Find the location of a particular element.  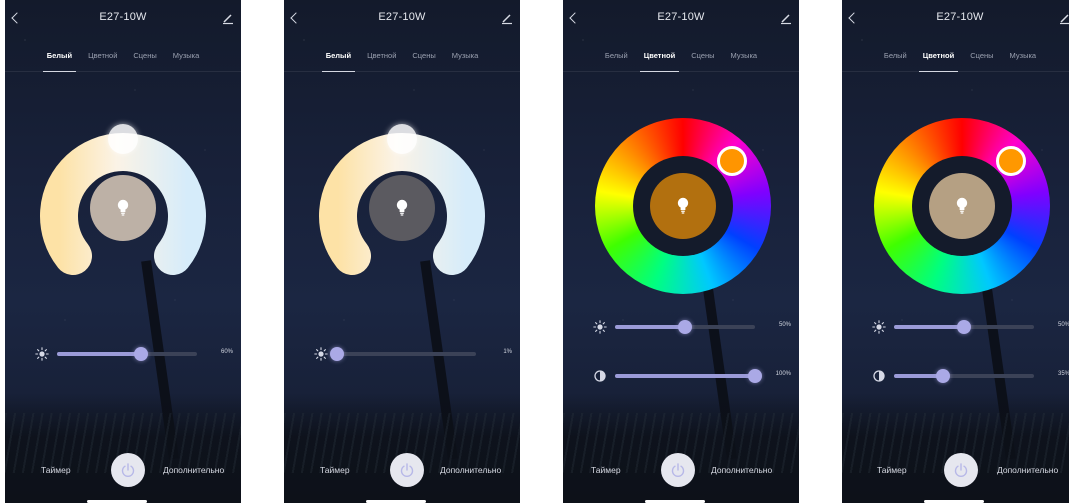

saturation-slider: 100% is located at coordinates (692, 376).